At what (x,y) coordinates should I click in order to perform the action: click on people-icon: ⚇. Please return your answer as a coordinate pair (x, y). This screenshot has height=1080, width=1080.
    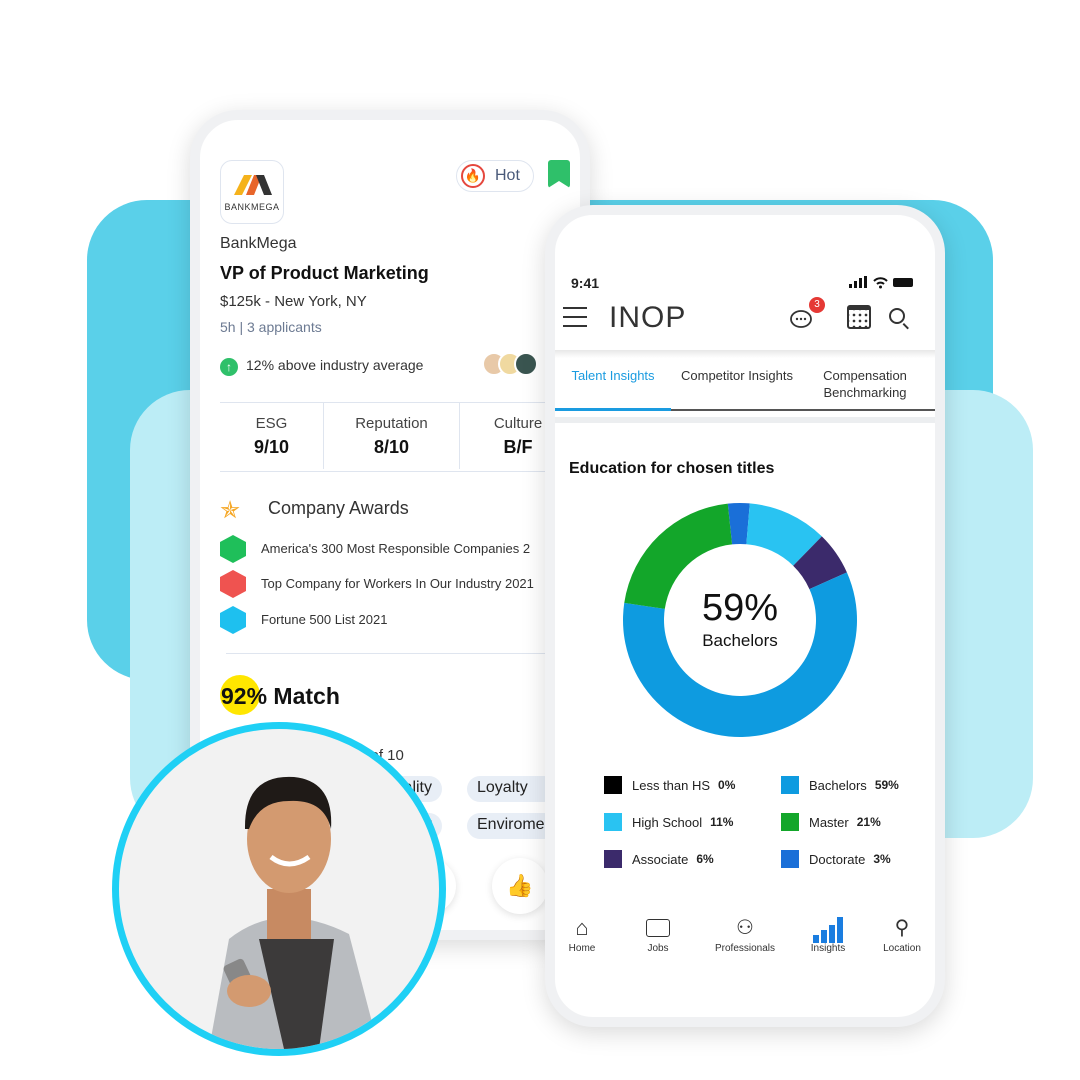
    Looking at the image, I should click on (745, 928).